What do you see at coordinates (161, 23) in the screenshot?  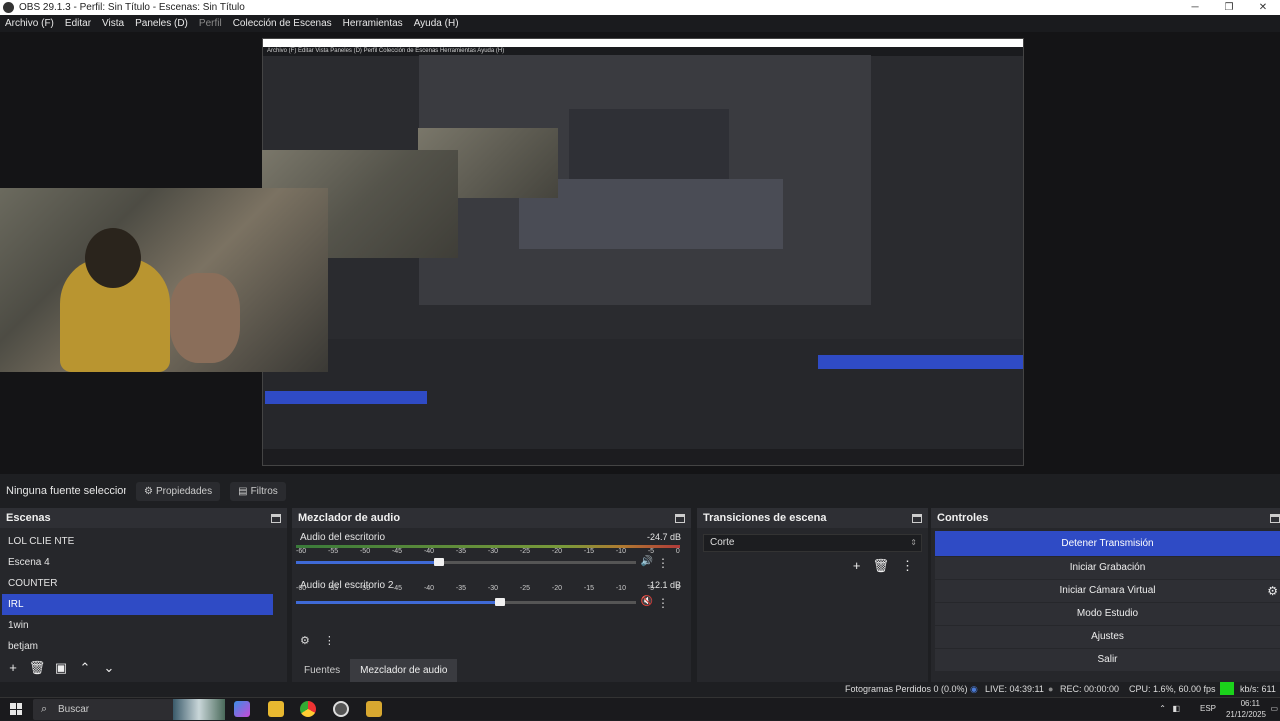 I see `menu-paneles: Paneles (D)` at bounding box center [161, 23].